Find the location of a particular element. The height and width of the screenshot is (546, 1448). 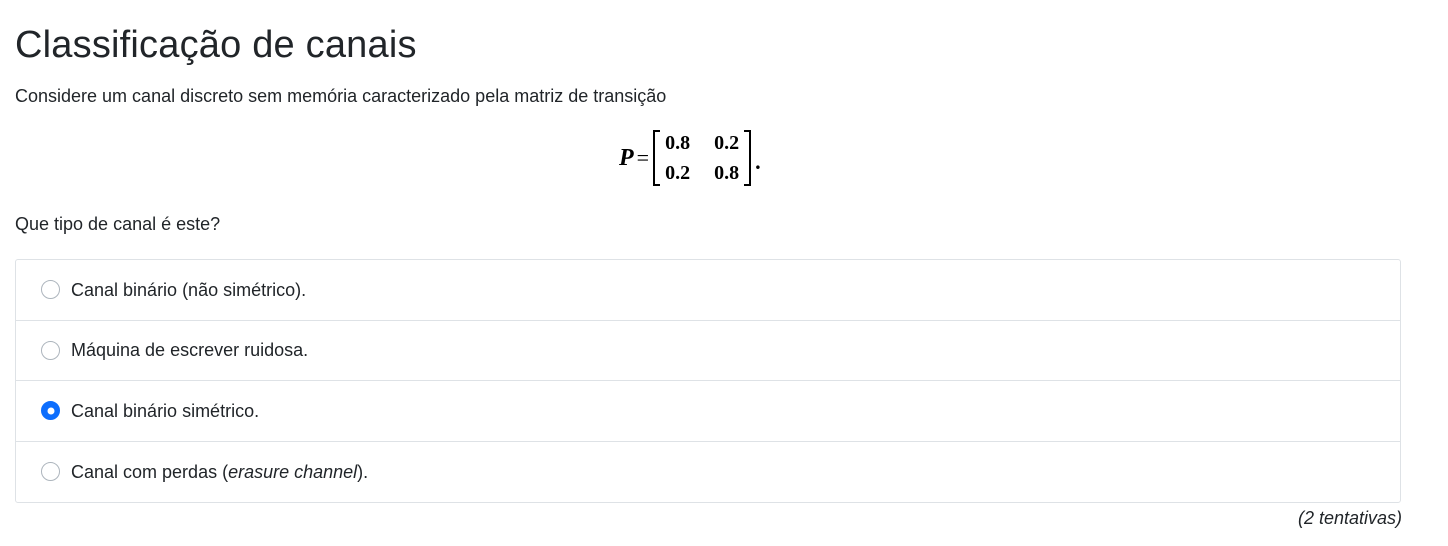

option-label: Canal com perdas (erasure channel). is located at coordinates (219, 472).